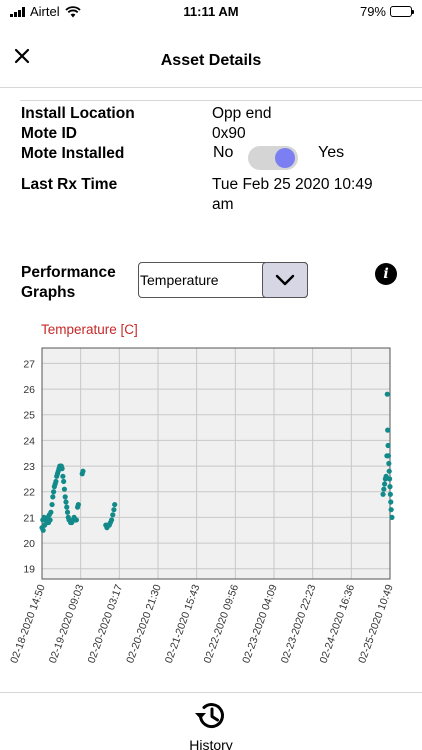  What do you see at coordinates (179, 280) in the screenshot?
I see `graph-type-value: Temperature` at bounding box center [179, 280].